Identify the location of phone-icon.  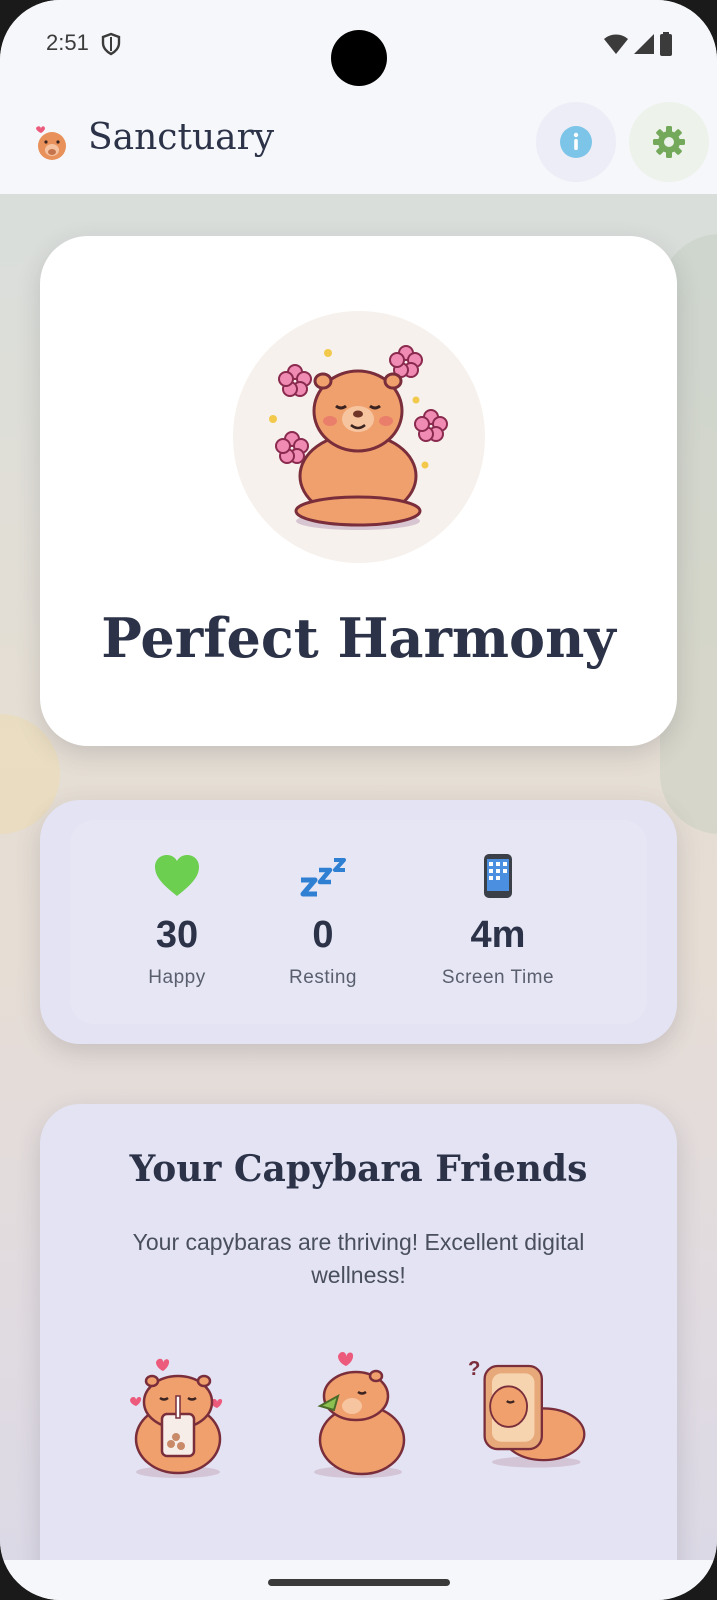
(498, 876).